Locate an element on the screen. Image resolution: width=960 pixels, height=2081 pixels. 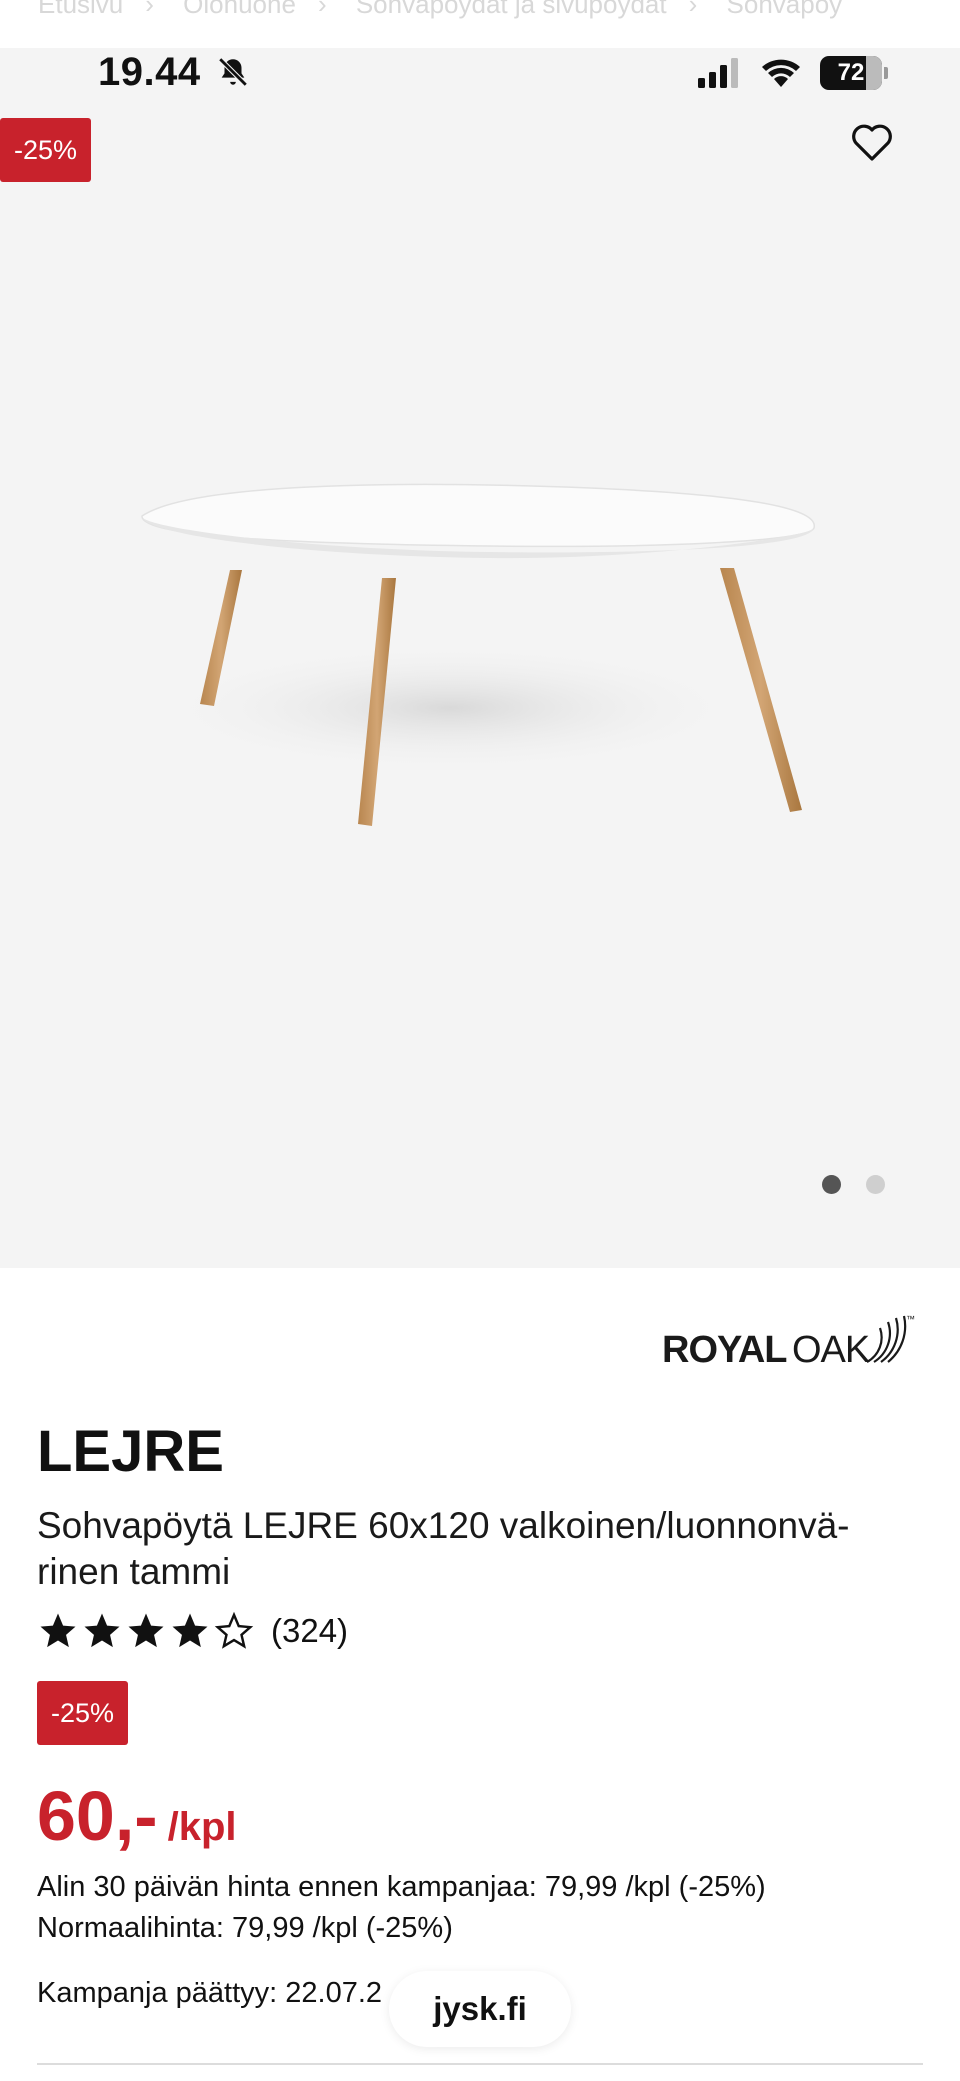
product-price: 60,-/kpl is located at coordinates (137, 1816).